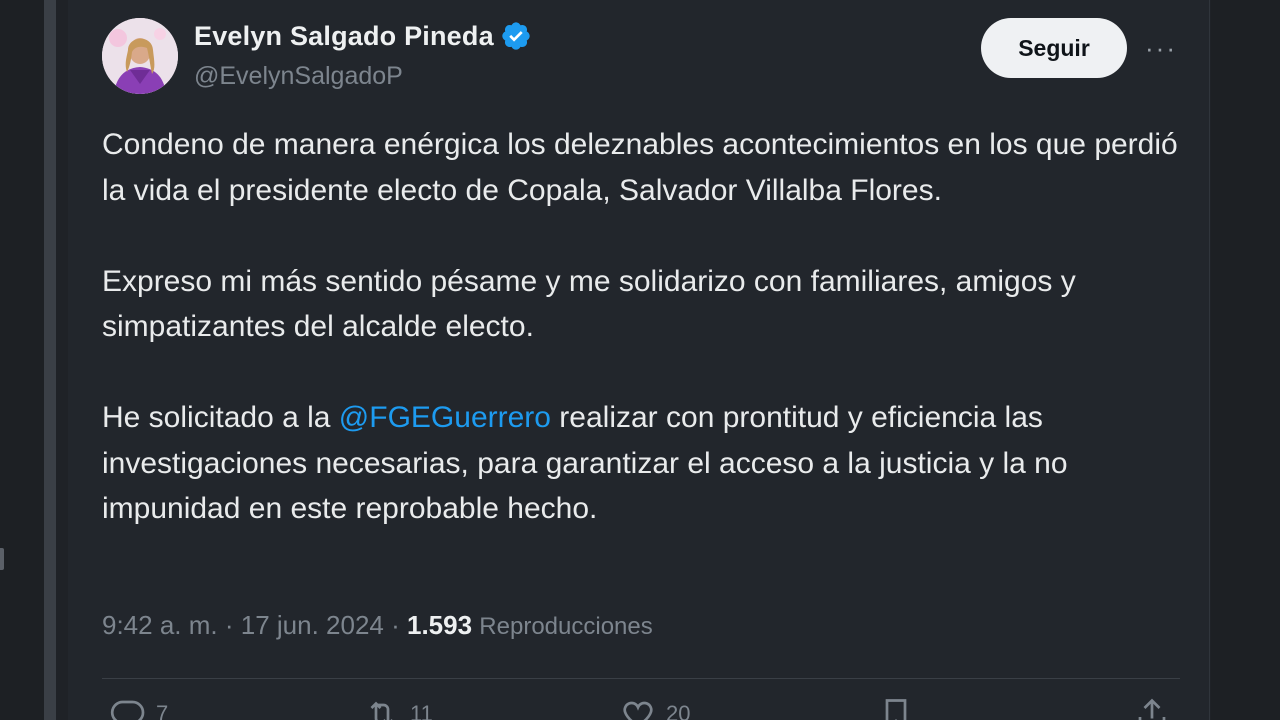 This screenshot has height=720, width=1280. What do you see at coordinates (1054, 48) in the screenshot?
I see `follow-button: Seguir` at bounding box center [1054, 48].